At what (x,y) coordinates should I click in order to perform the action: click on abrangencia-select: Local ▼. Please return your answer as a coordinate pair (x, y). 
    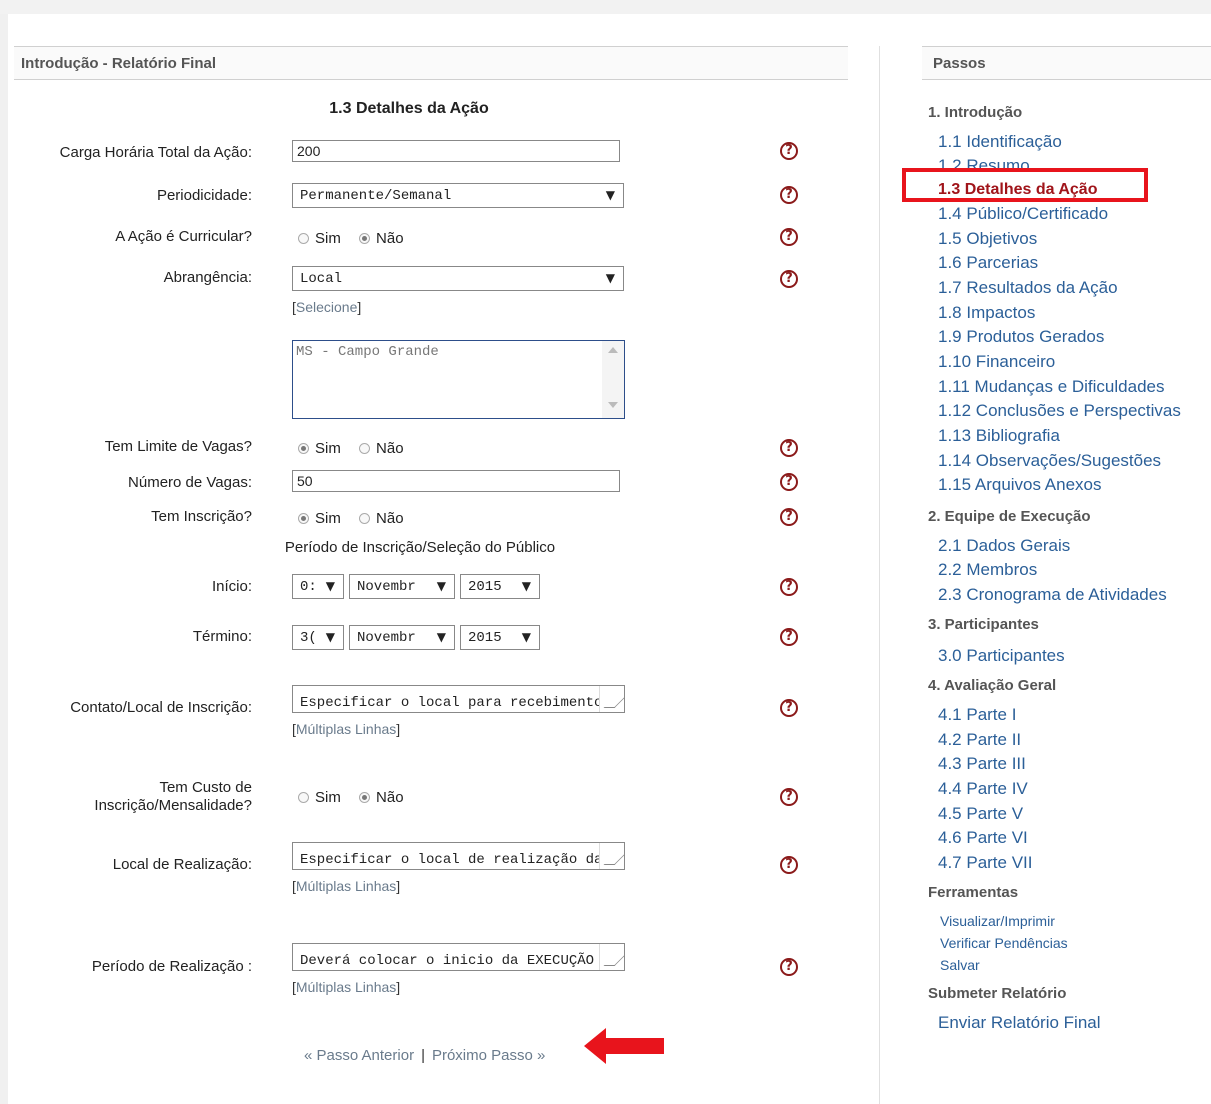
    Looking at the image, I should click on (458, 278).